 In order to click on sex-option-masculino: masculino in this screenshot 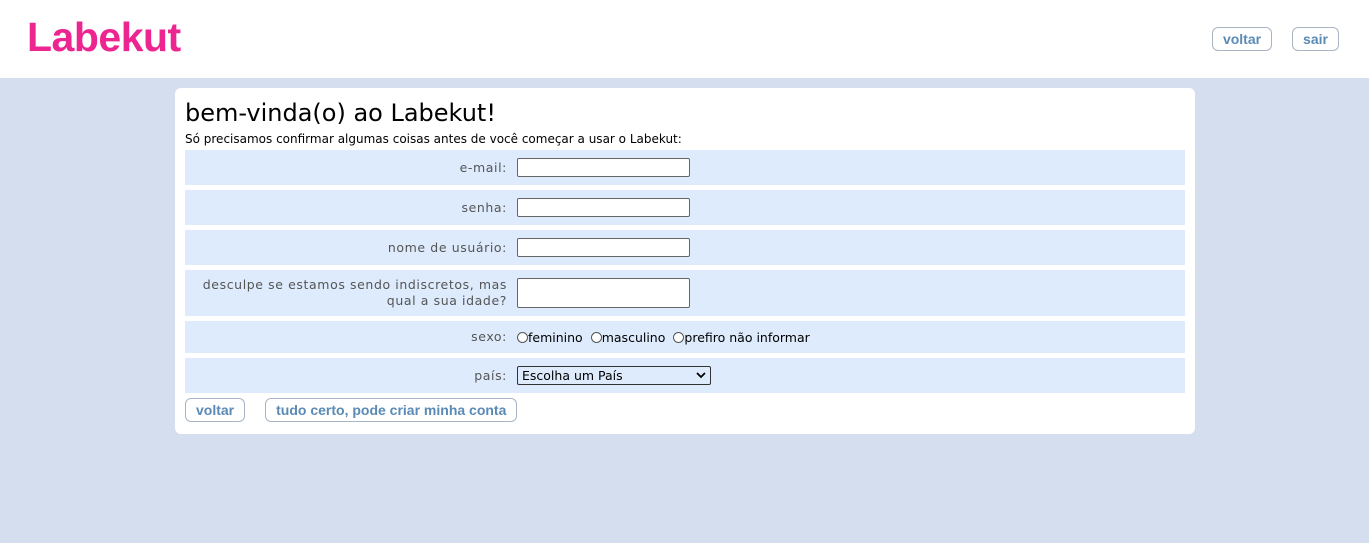, I will do `click(628, 337)`.